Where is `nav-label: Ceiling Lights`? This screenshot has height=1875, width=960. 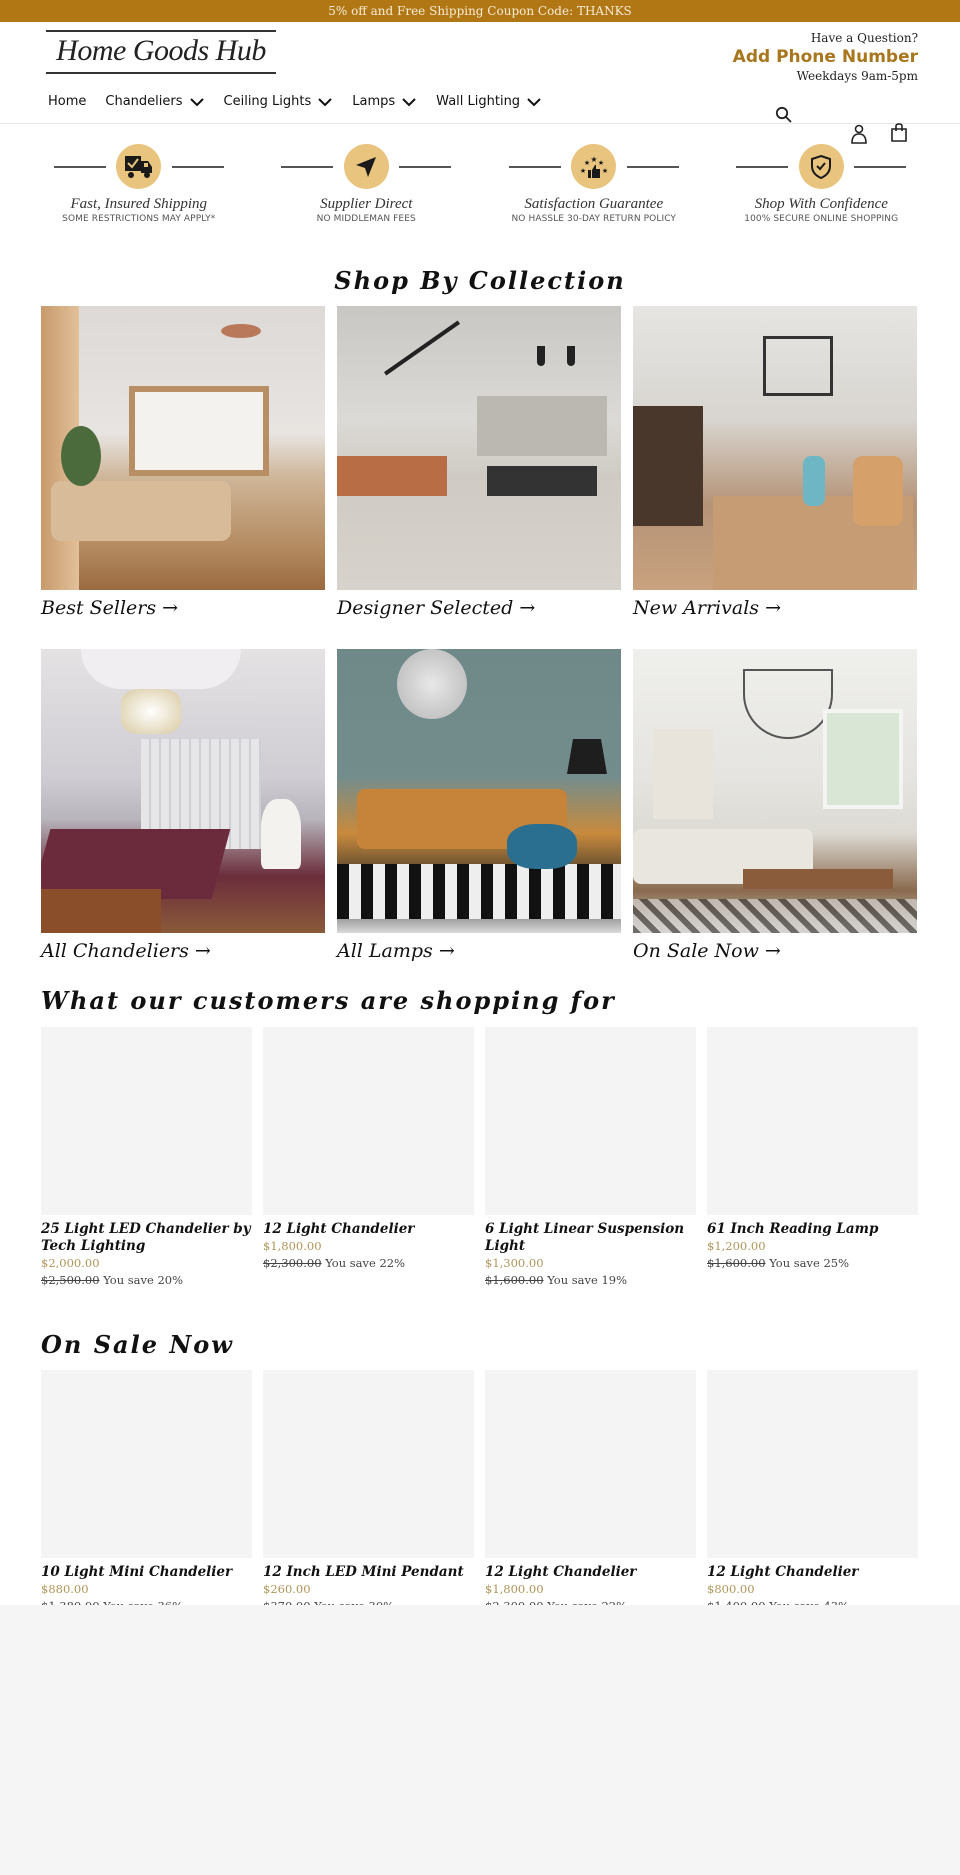
nav-label: Ceiling Lights is located at coordinates (267, 101).